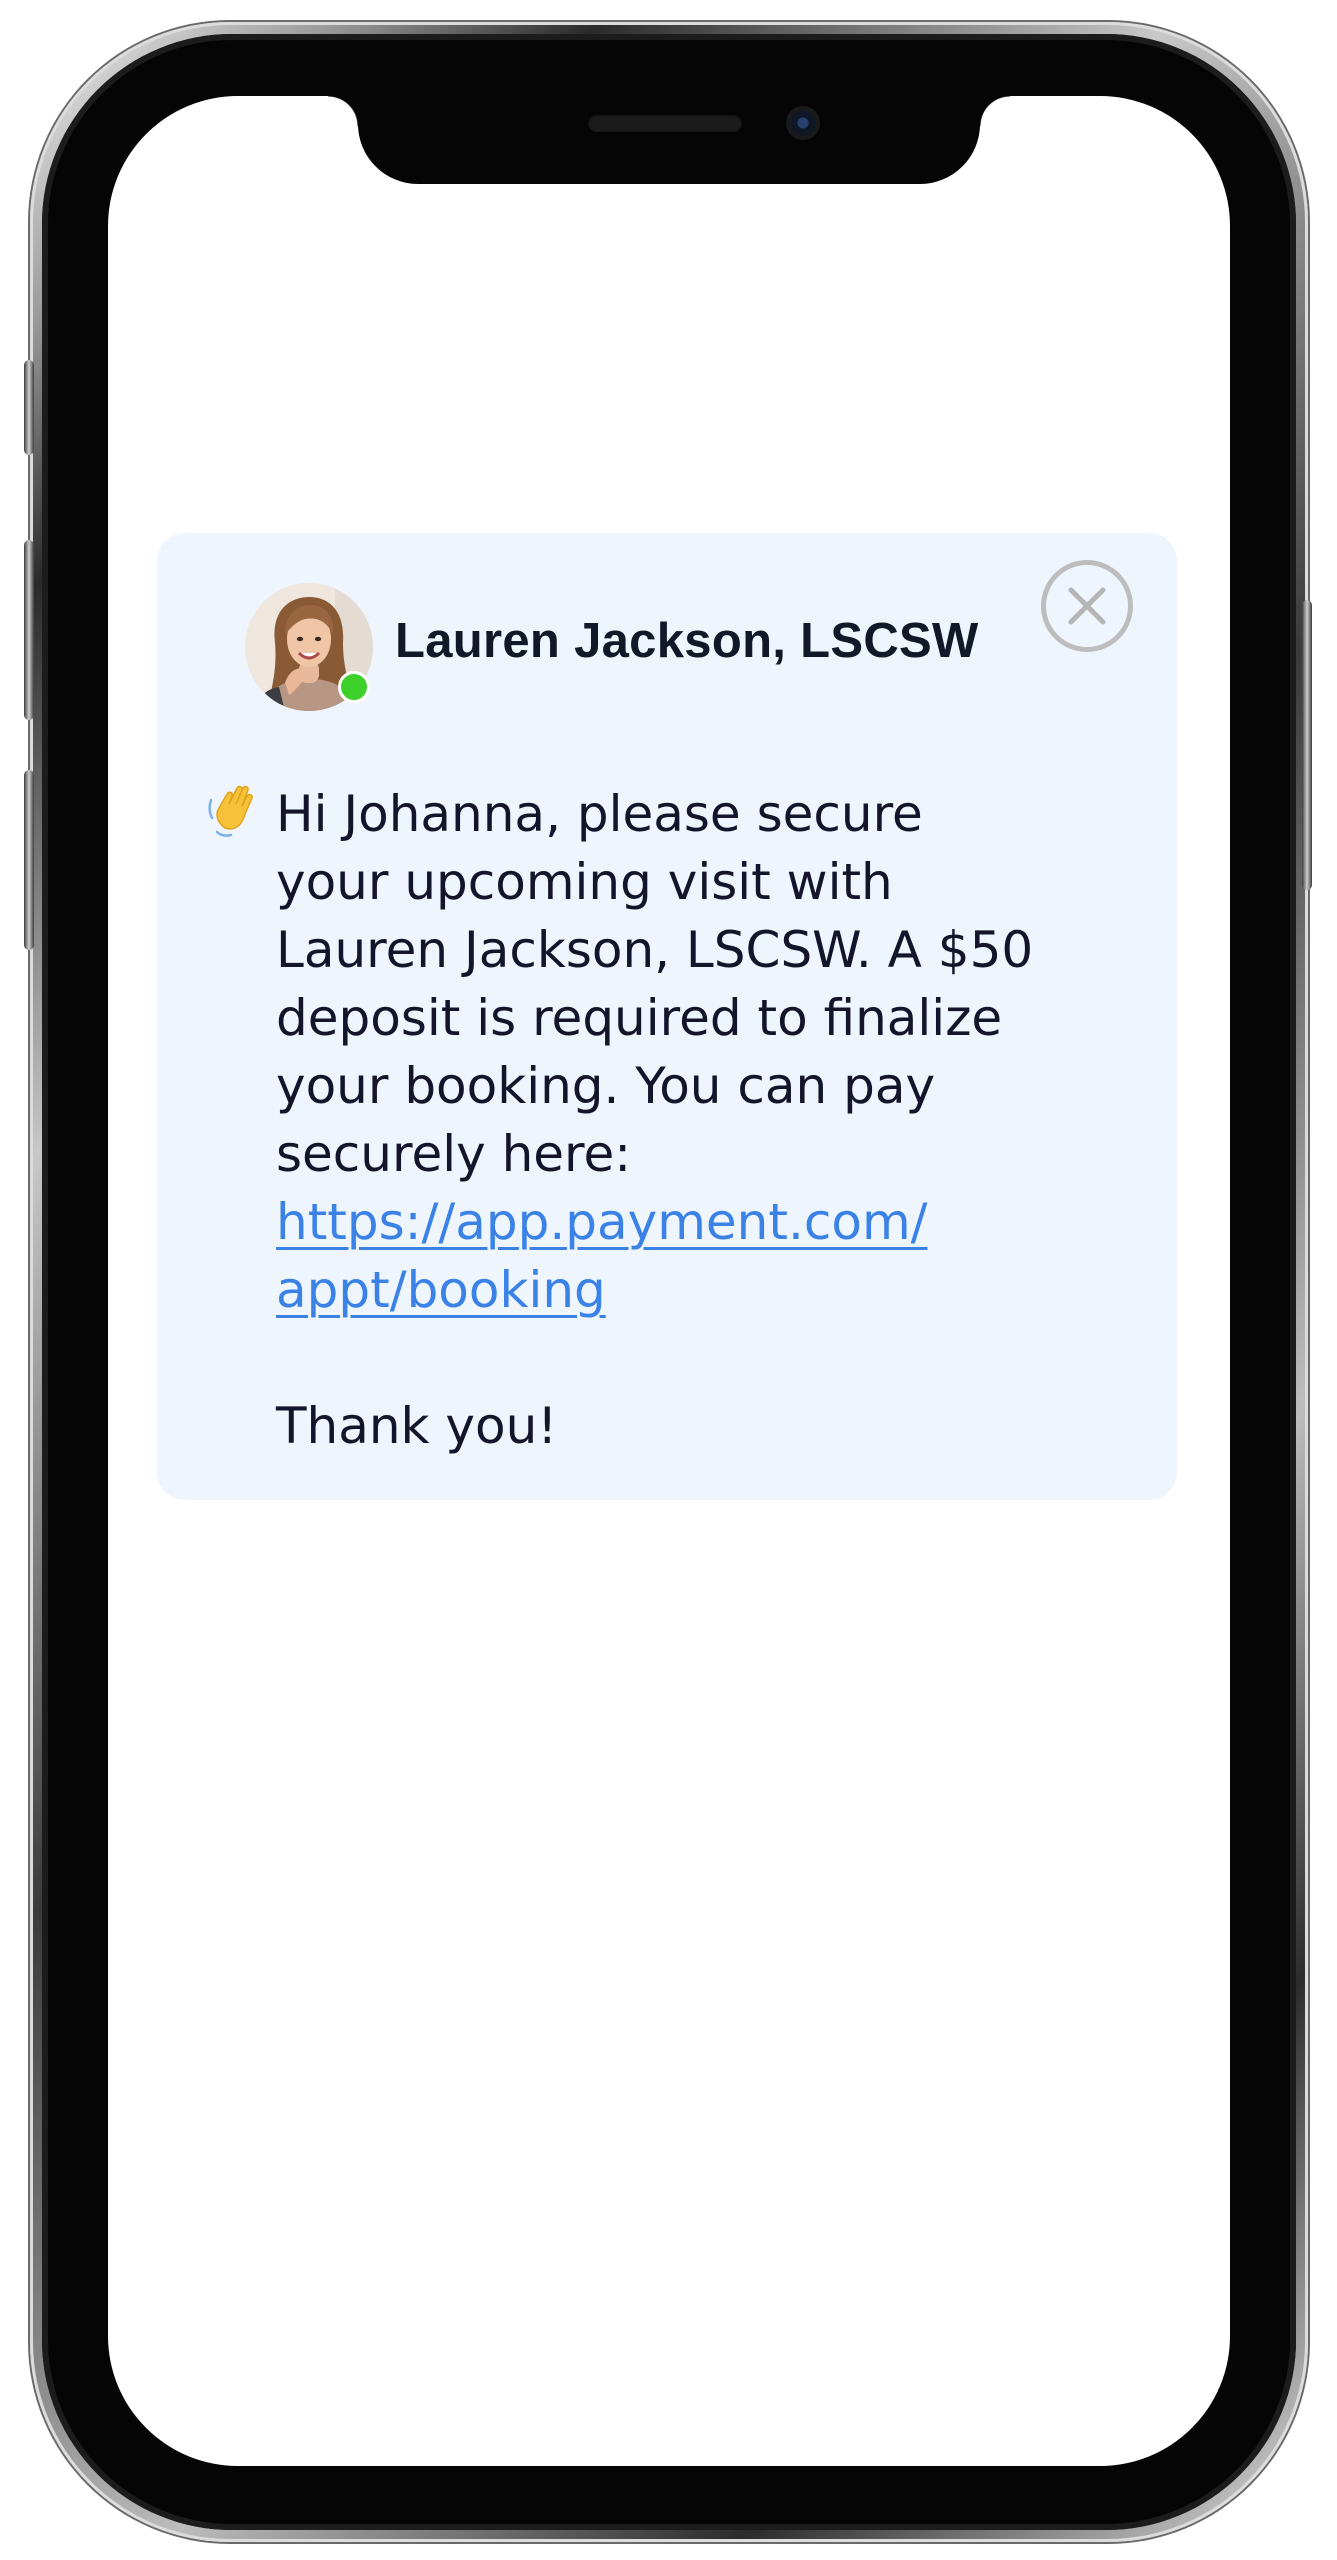 The image size is (1337, 2560). What do you see at coordinates (602, 1222) in the screenshot?
I see `payment-link: https://app.payment.com/` at bounding box center [602, 1222].